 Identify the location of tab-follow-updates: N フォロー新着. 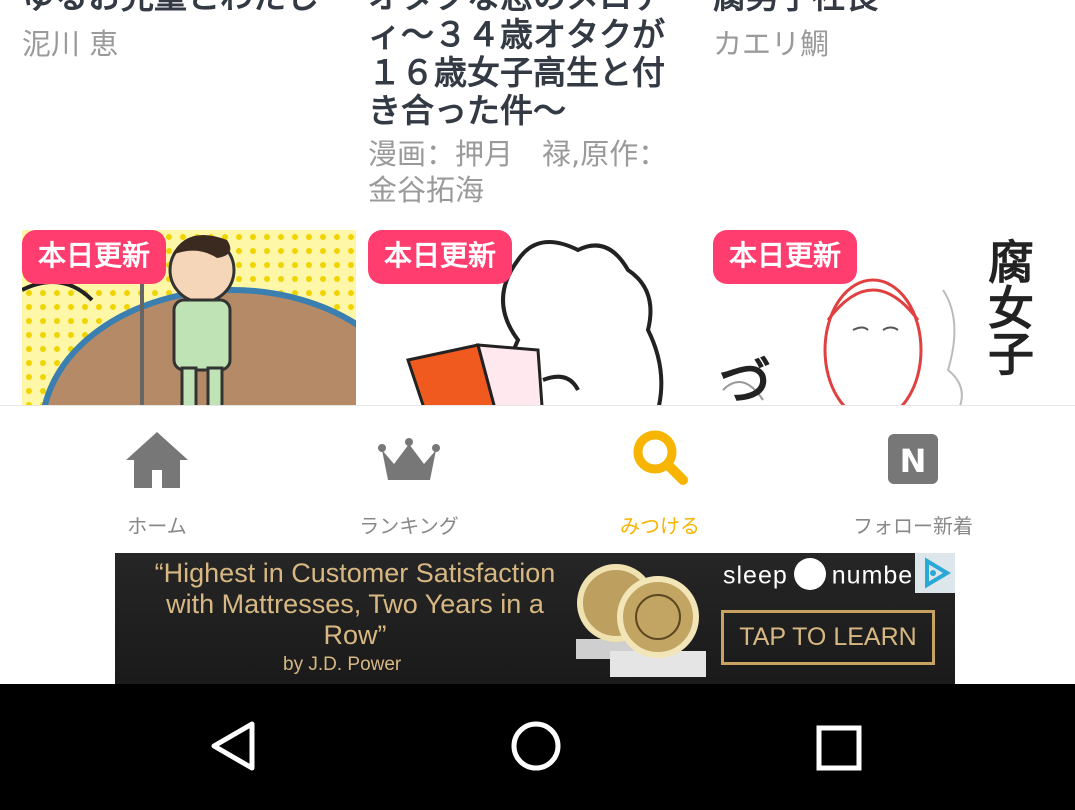
(913, 476).